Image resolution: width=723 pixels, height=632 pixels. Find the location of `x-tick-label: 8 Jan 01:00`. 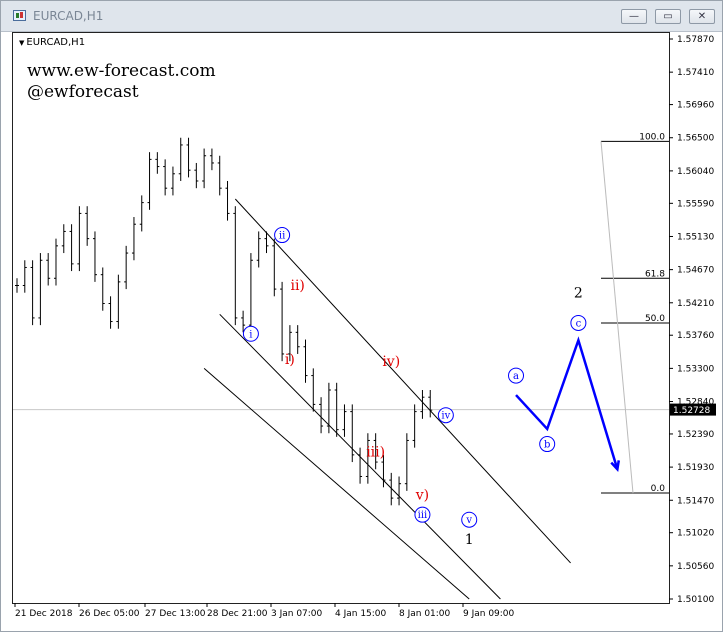

x-tick-label: 8 Jan 01:00 is located at coordinates (425, 614).